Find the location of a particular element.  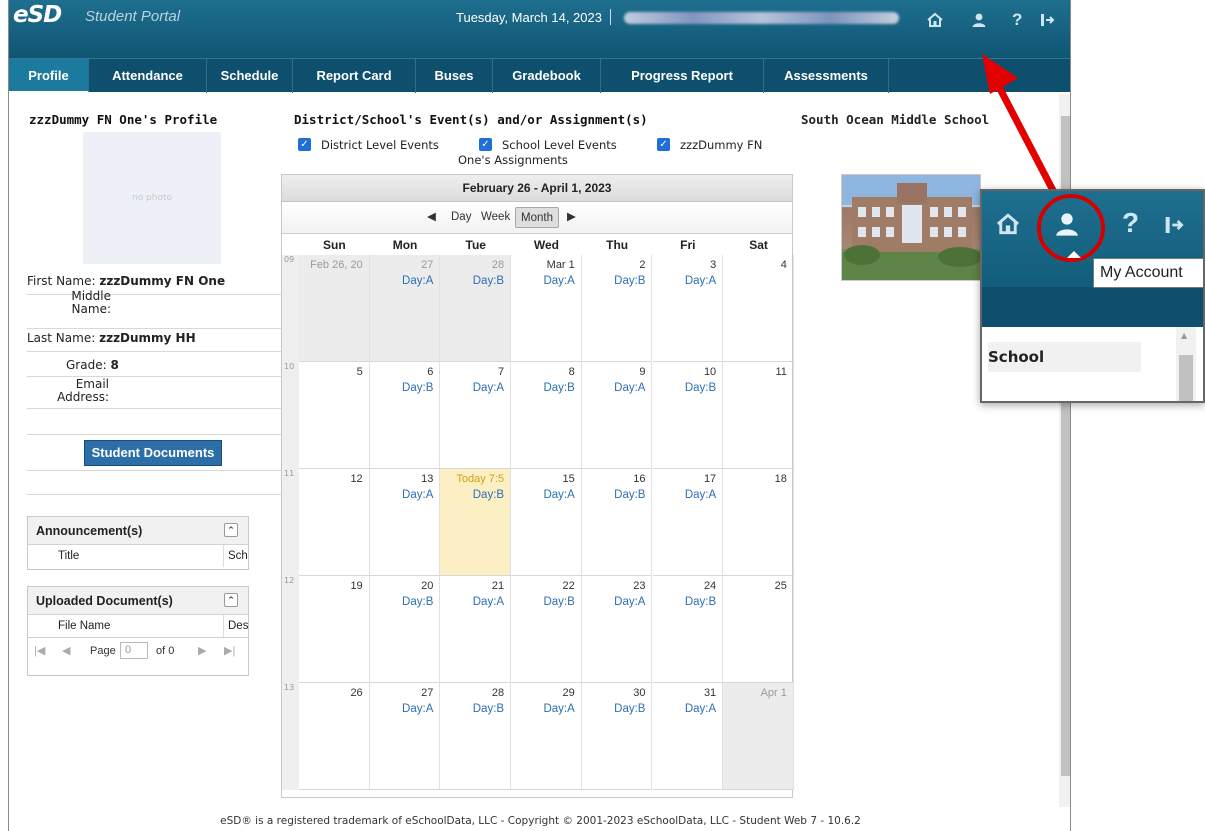

tab-buses: Buses is located at coordinates (454, 76).